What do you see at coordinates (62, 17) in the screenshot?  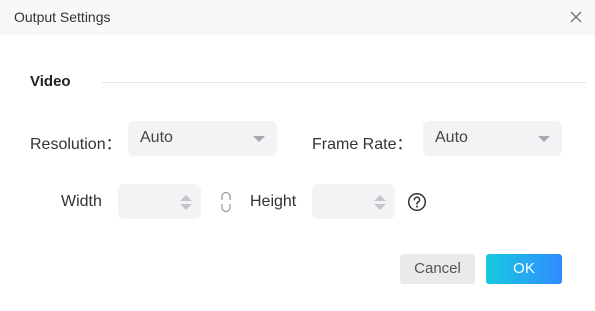 I see `dialog-title: Output Settings` at bounding box center [62, 17].